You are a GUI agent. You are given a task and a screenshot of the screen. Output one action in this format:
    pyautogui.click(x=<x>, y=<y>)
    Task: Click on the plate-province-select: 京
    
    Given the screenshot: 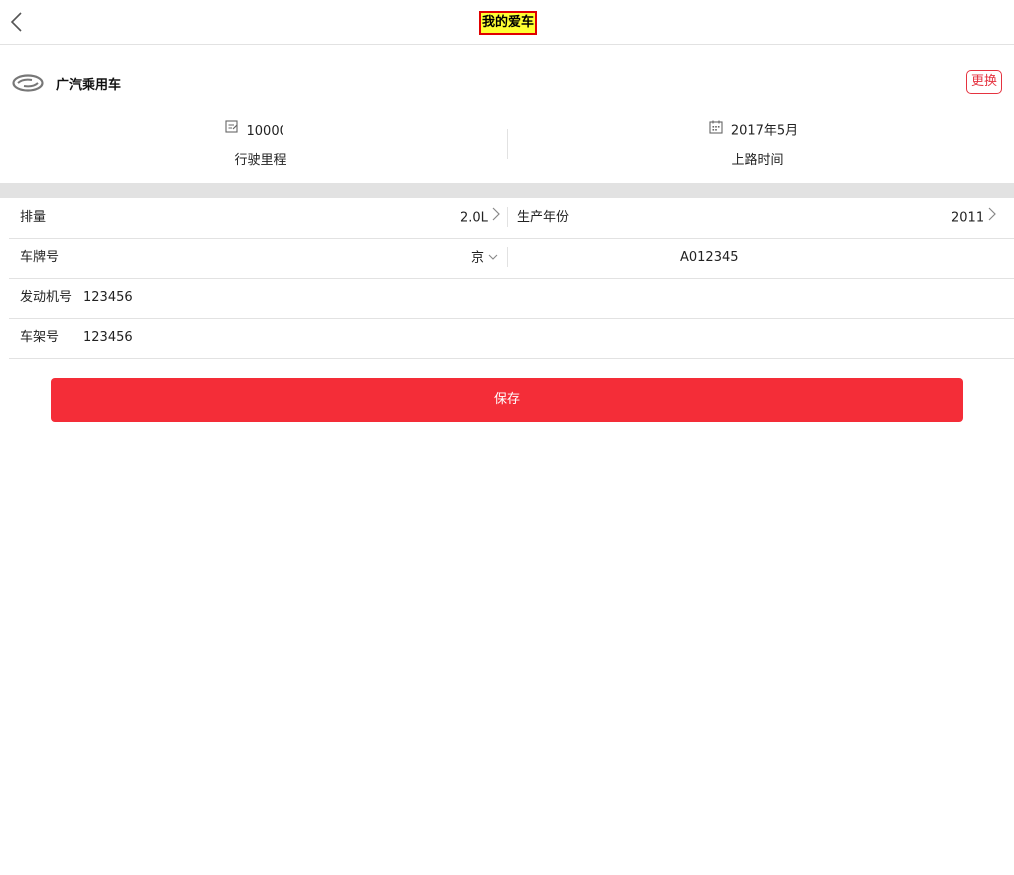 What is the action you would take?
    pyautogui.click(x=484, y=258)
    